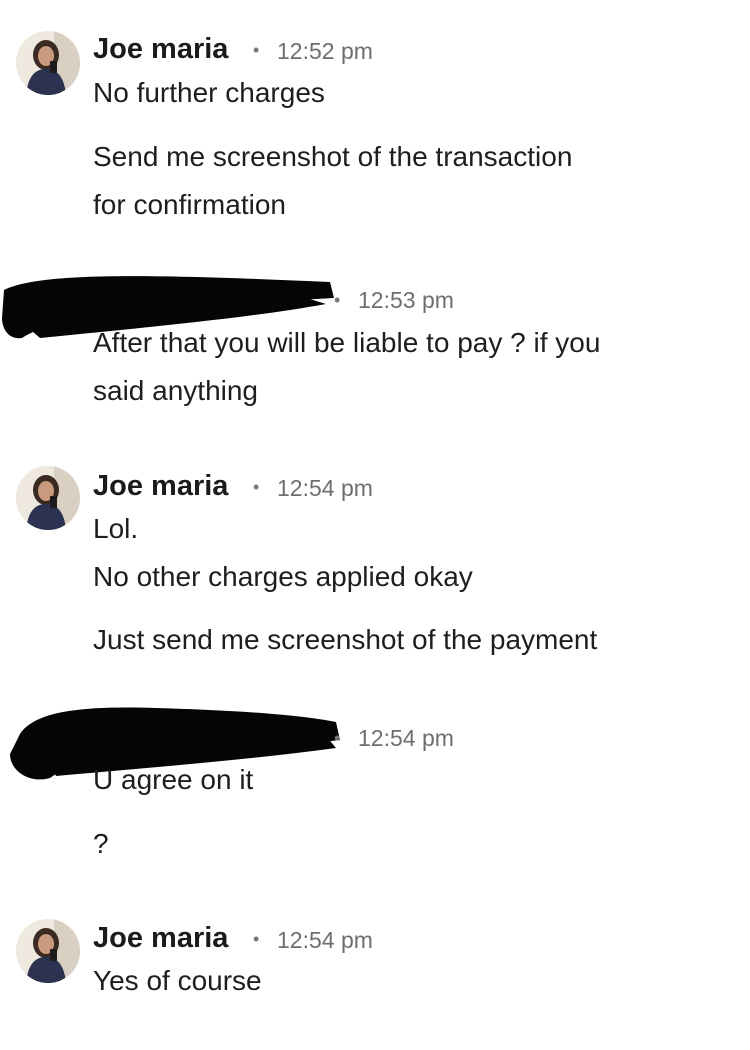  Describe the element at coordinates (325, 51) in the screenshot. I see `timestamp: 12:52 pm` at that location.